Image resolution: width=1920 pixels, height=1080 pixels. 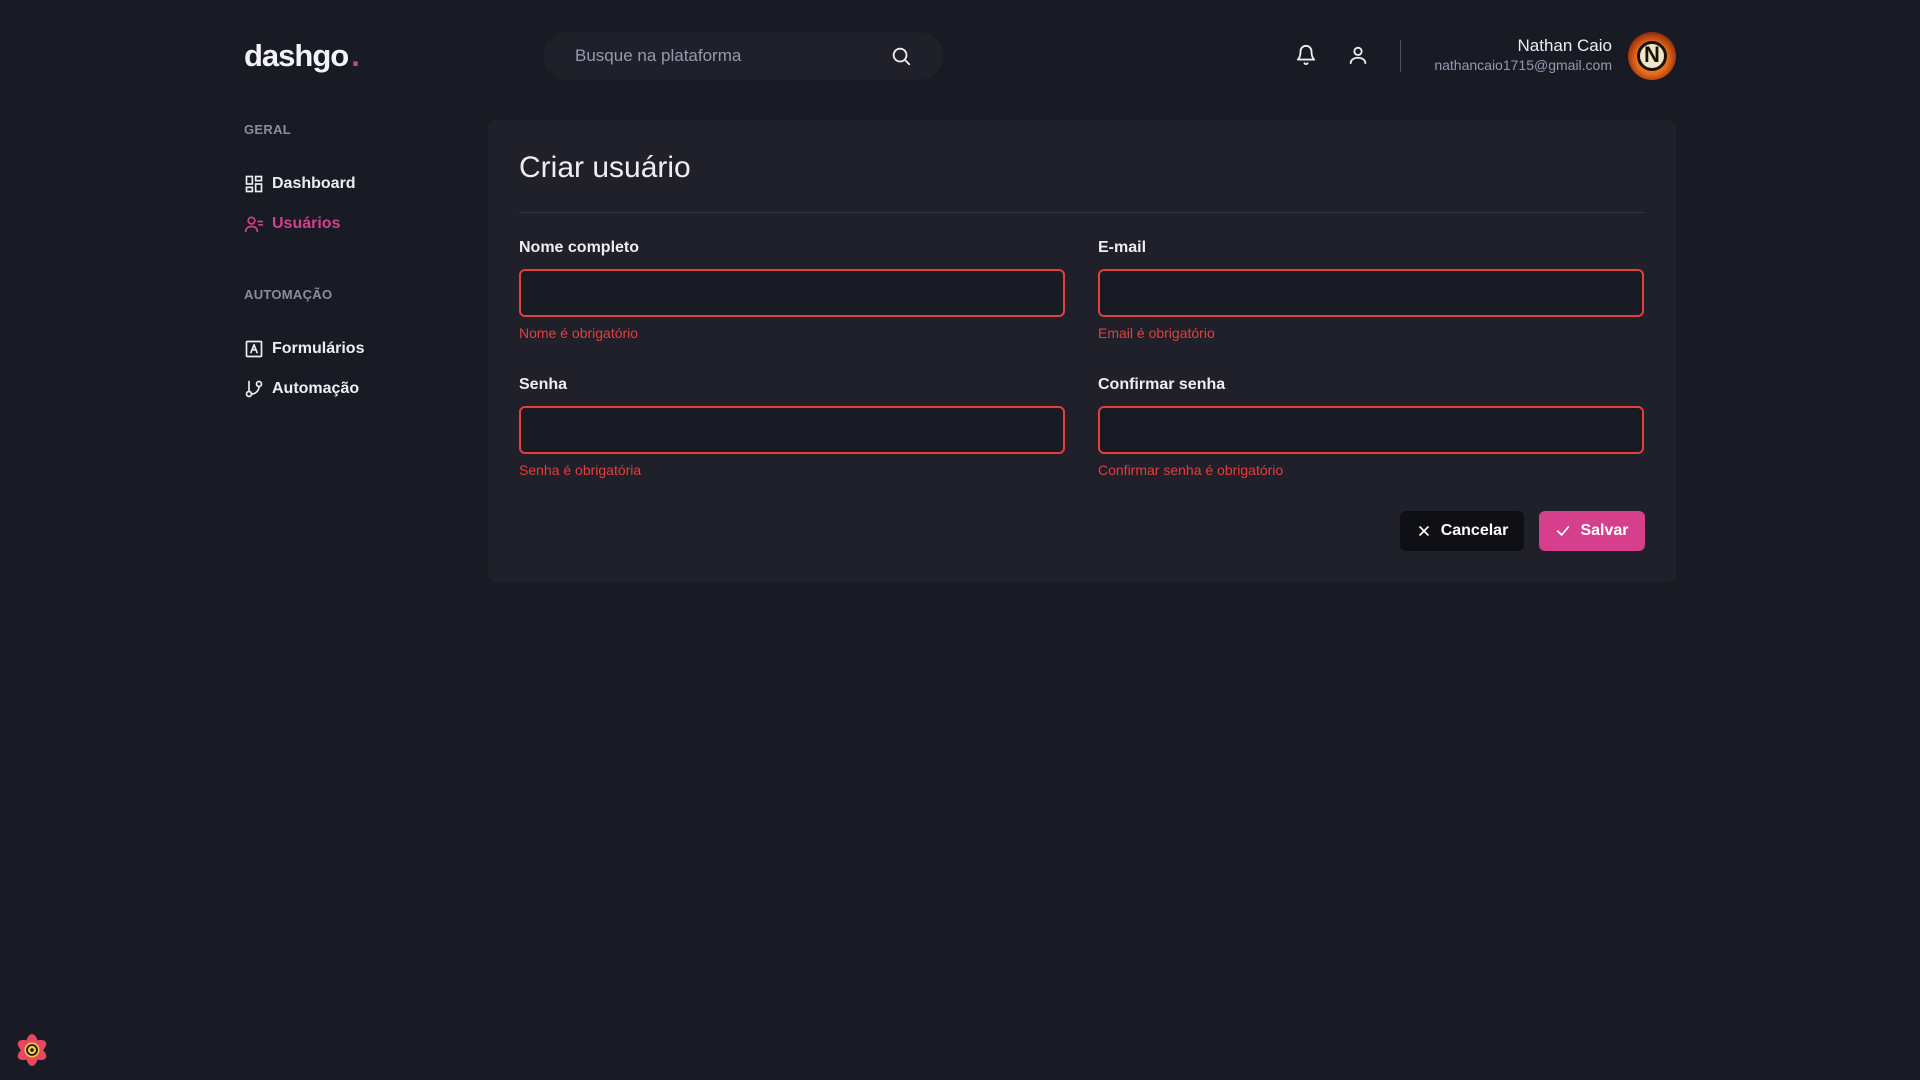 I want to click on sidebar-item-formularios: Formulários, so click(x=304, y=349).